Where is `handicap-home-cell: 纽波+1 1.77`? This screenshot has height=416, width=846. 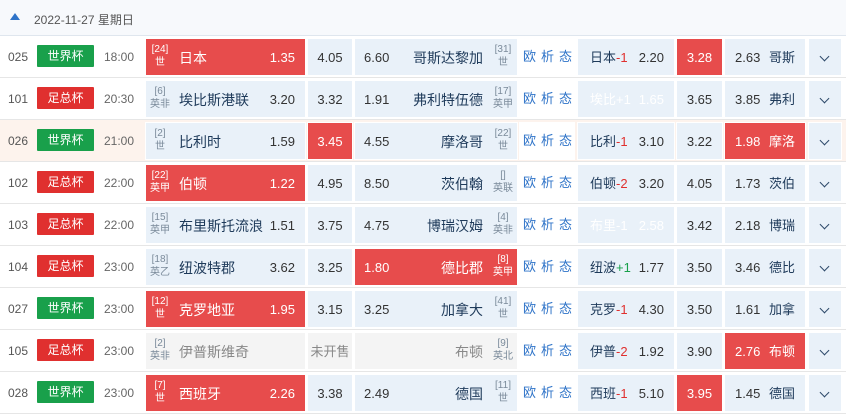 handicap-home-cell: 纽波+1 1.77 is located at coordinates (626, 267).